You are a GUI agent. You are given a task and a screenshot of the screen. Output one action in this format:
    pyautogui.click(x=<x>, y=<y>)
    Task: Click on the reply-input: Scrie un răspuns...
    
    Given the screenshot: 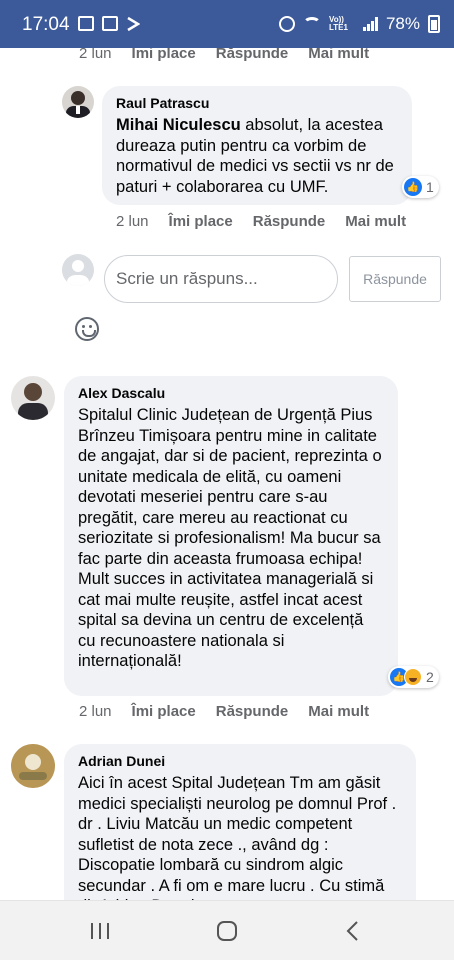 What is the action you would take?
    pyautogui.click(x=221, y=279)
    